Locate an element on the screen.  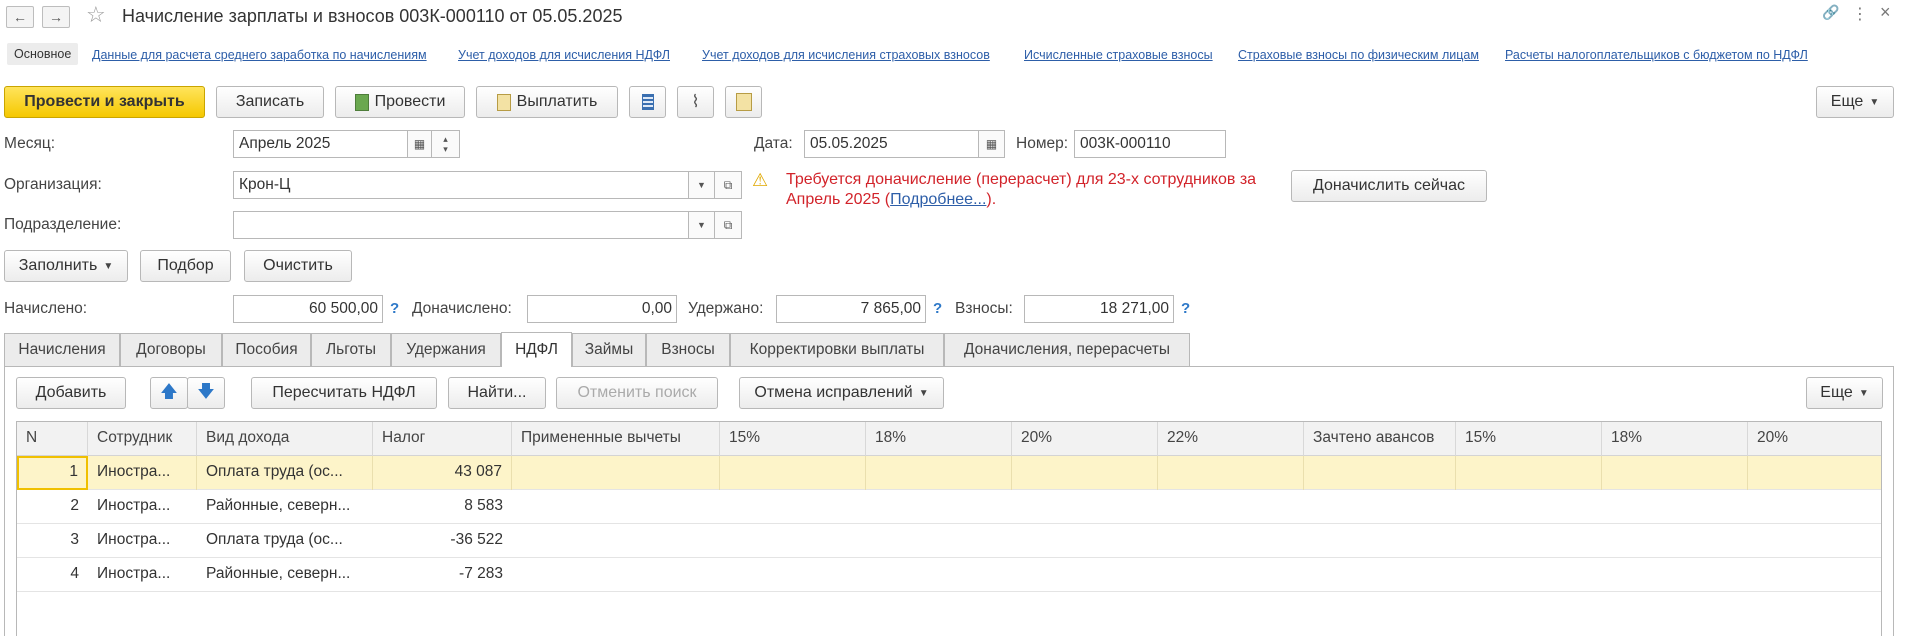
col-deductions: Примененные вычеты is located at coordinates (616, 439).